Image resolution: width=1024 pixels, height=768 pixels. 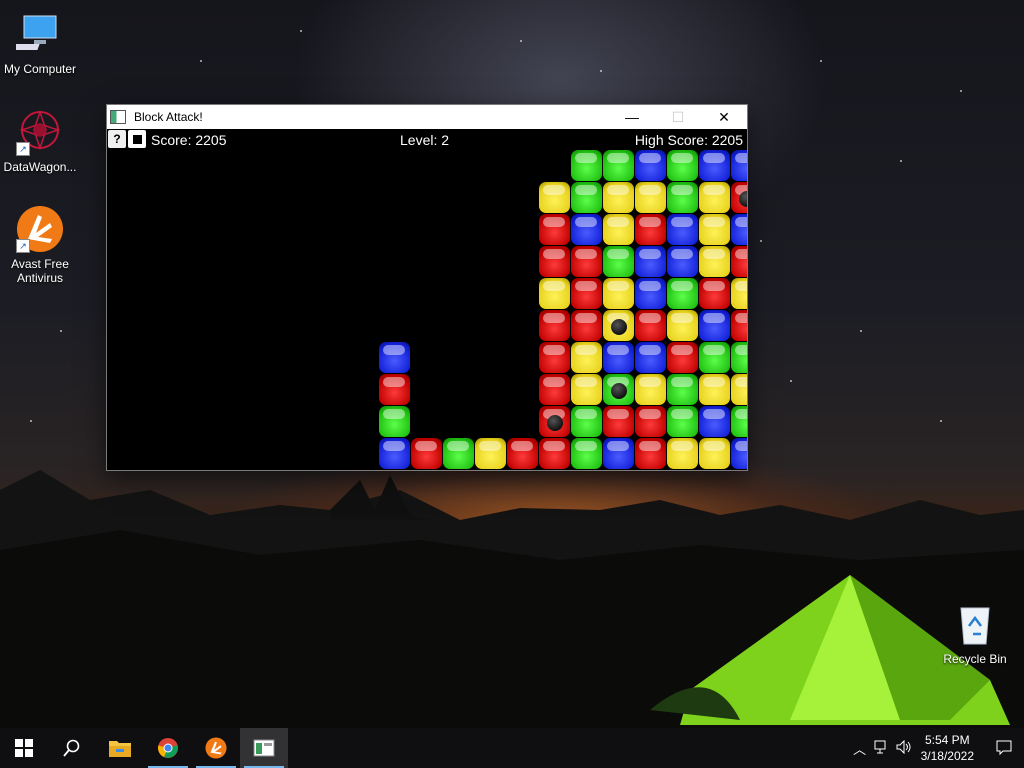 What do you see at coordinates (40, 43) in the screenshot?
I see `desktop-icon-my-computer: My Computer` at bounding box center [40, 43].